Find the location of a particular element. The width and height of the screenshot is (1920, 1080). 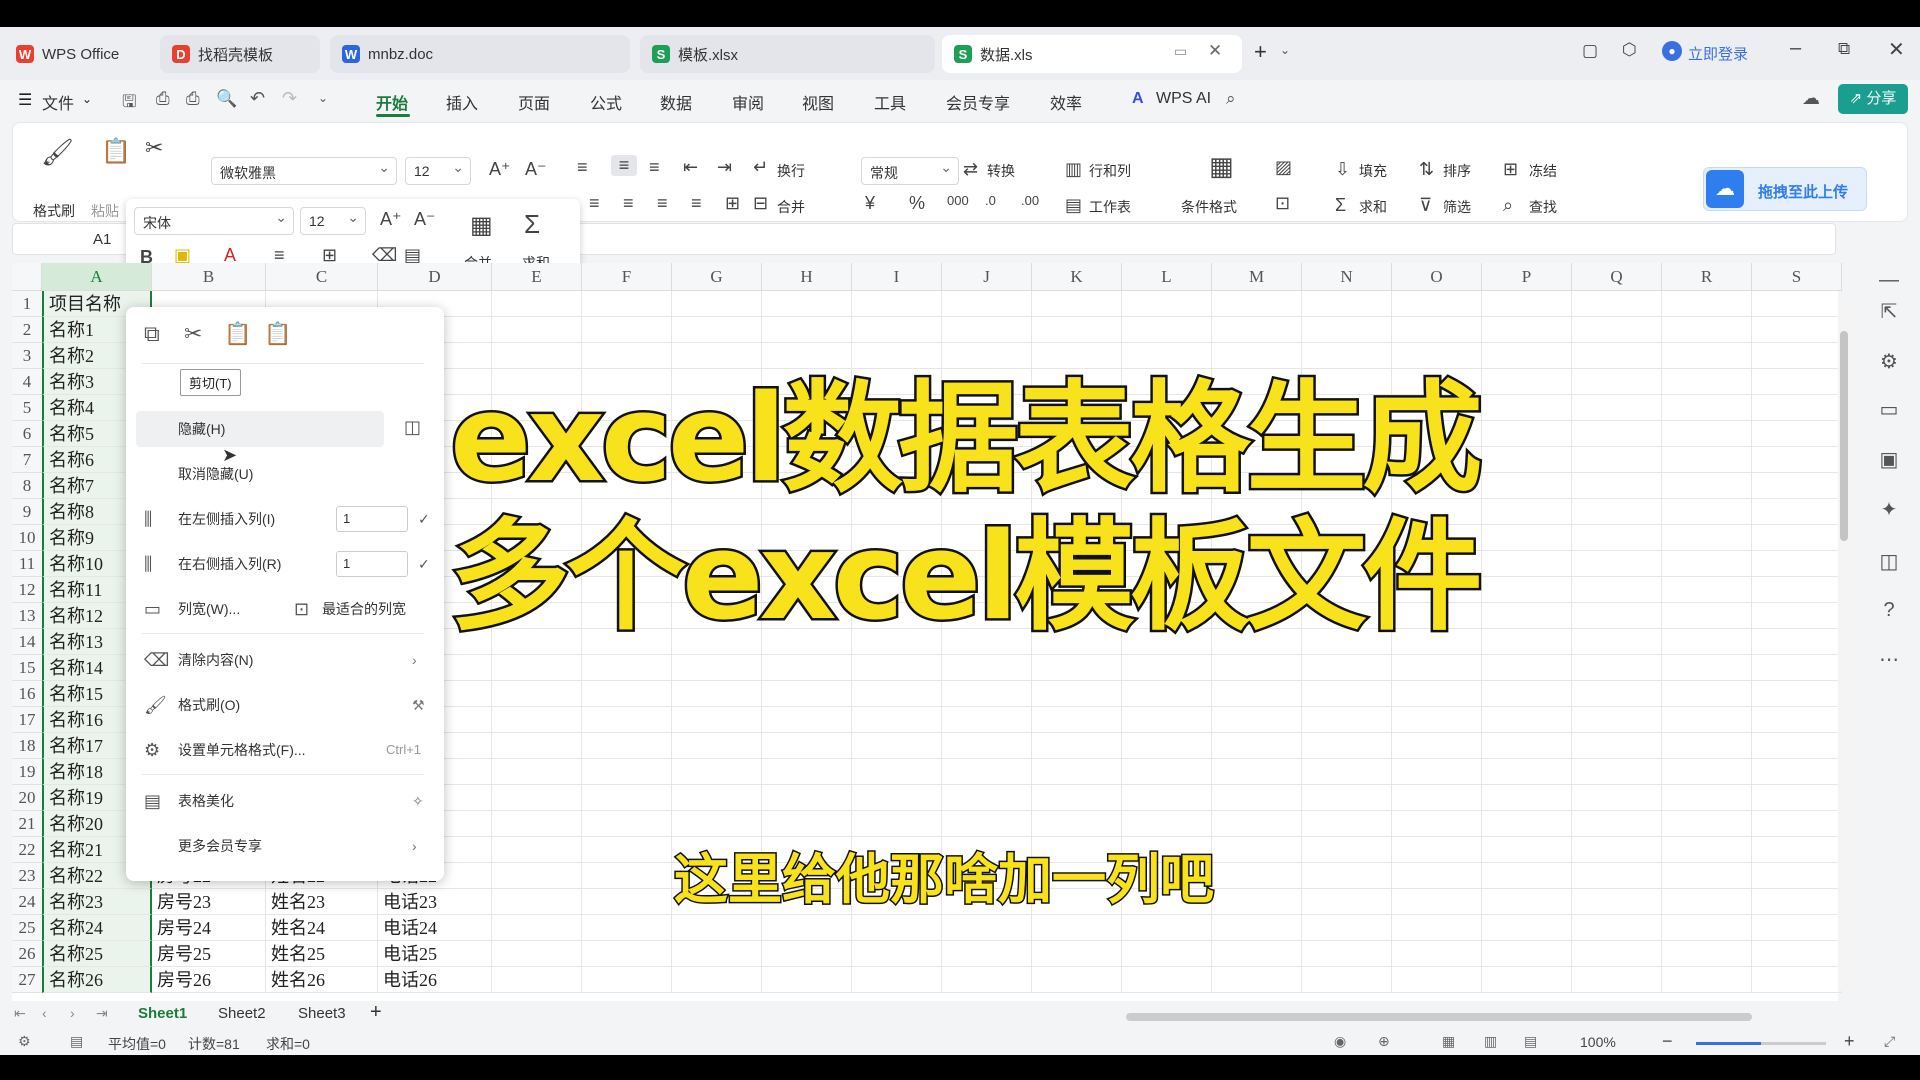

cell-s1 is located at coordinates (1797, 304).